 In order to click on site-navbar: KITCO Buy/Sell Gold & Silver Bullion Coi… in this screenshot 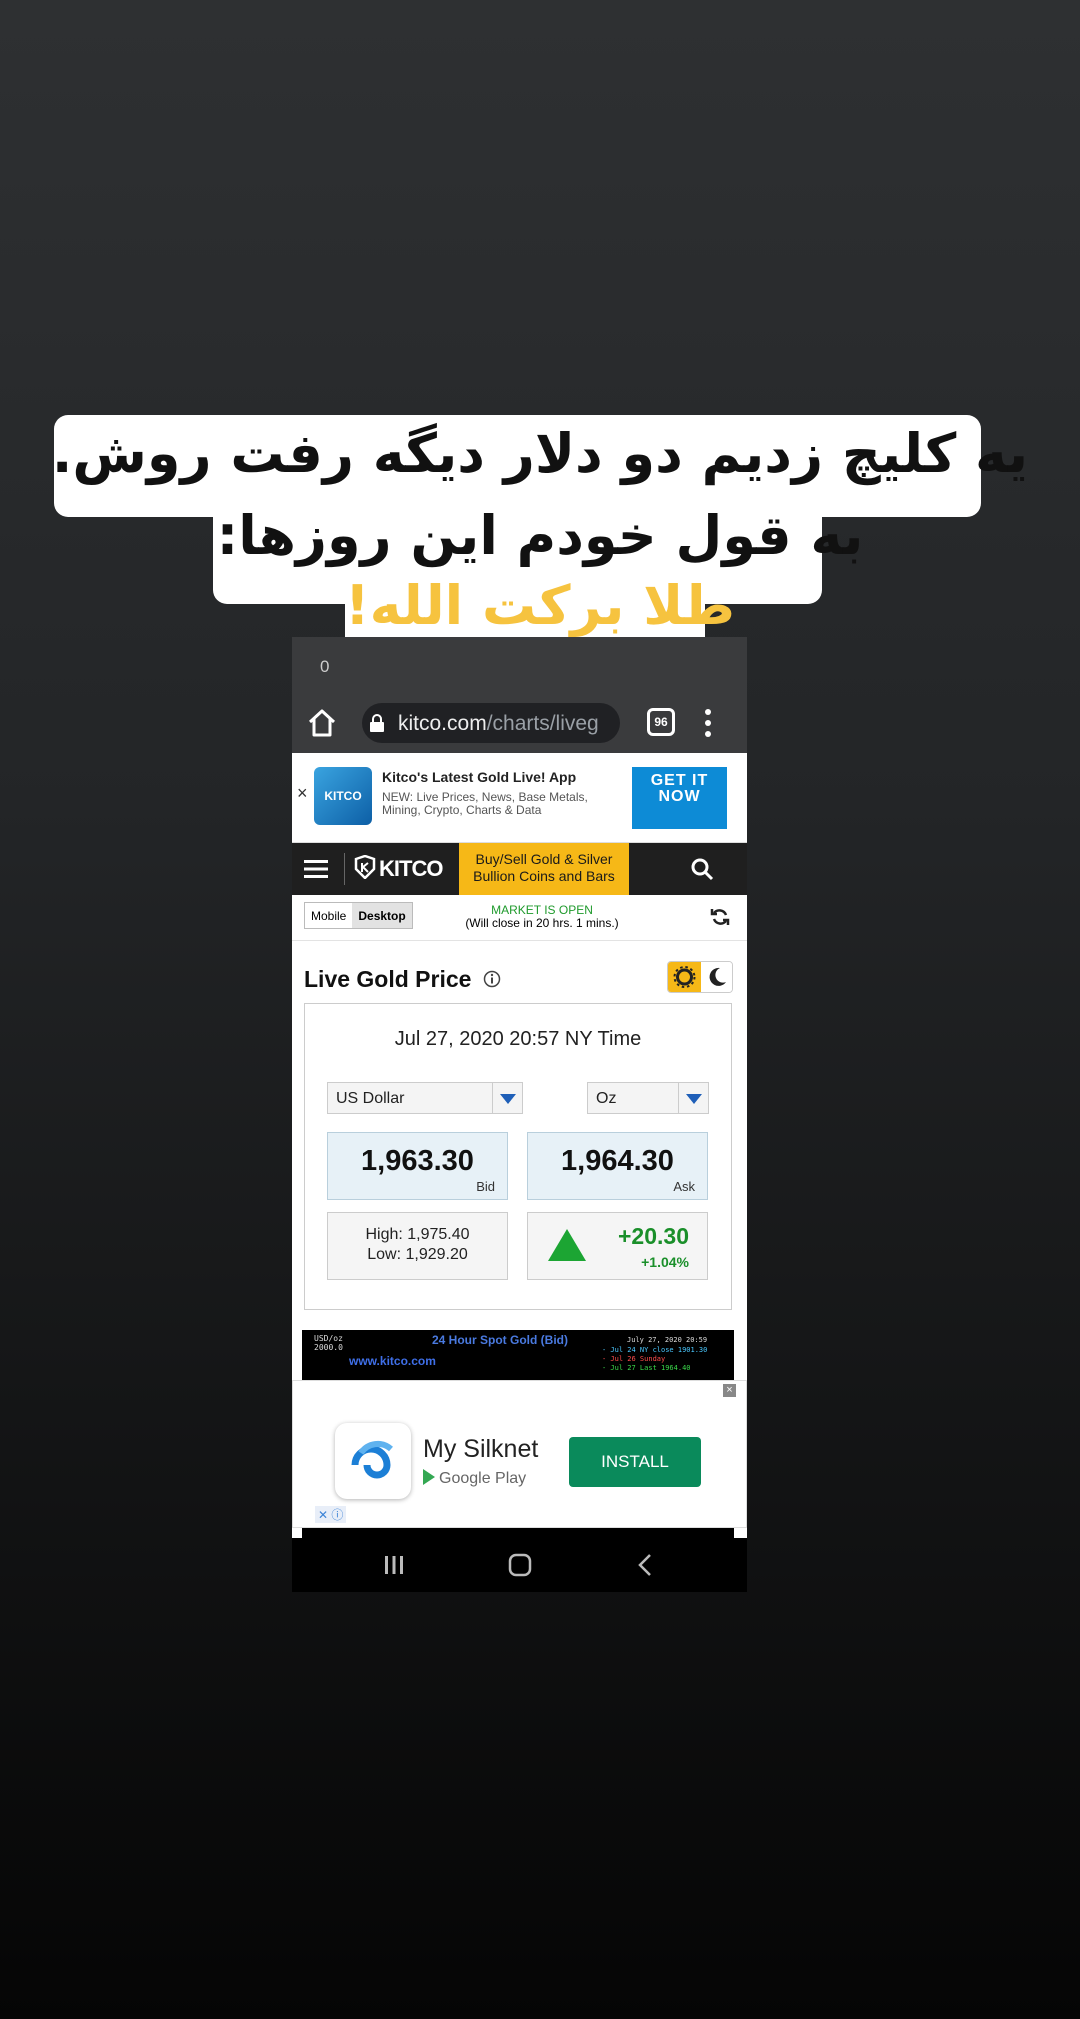, I will do `click(519, 869)`.